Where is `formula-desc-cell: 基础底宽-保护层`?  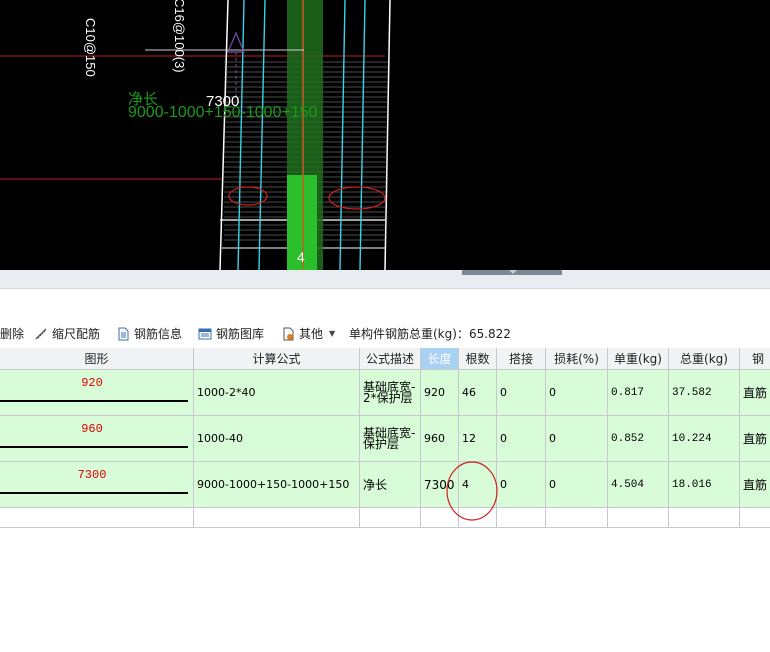 formula-desc-cell: 基础底宽-保护层 is located at coordinates (390, 439).